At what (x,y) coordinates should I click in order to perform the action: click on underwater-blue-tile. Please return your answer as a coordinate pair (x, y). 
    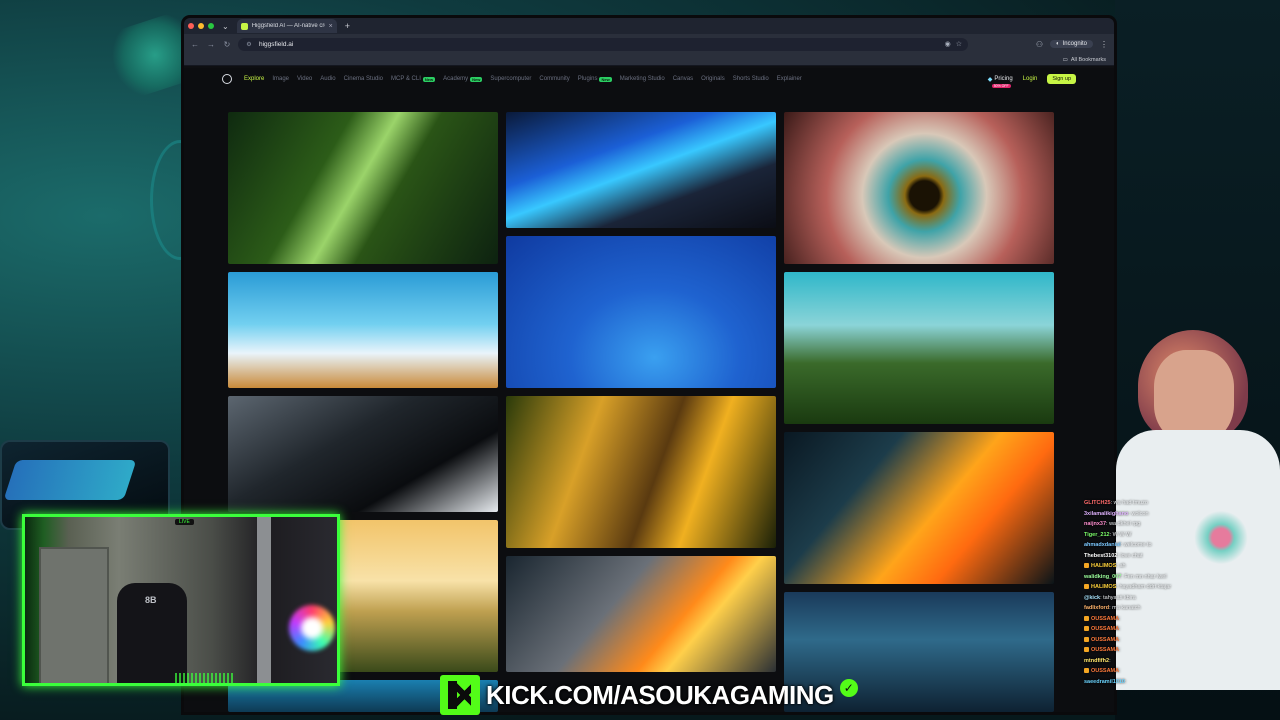
    Looking at the image, I should click on (641, 312).